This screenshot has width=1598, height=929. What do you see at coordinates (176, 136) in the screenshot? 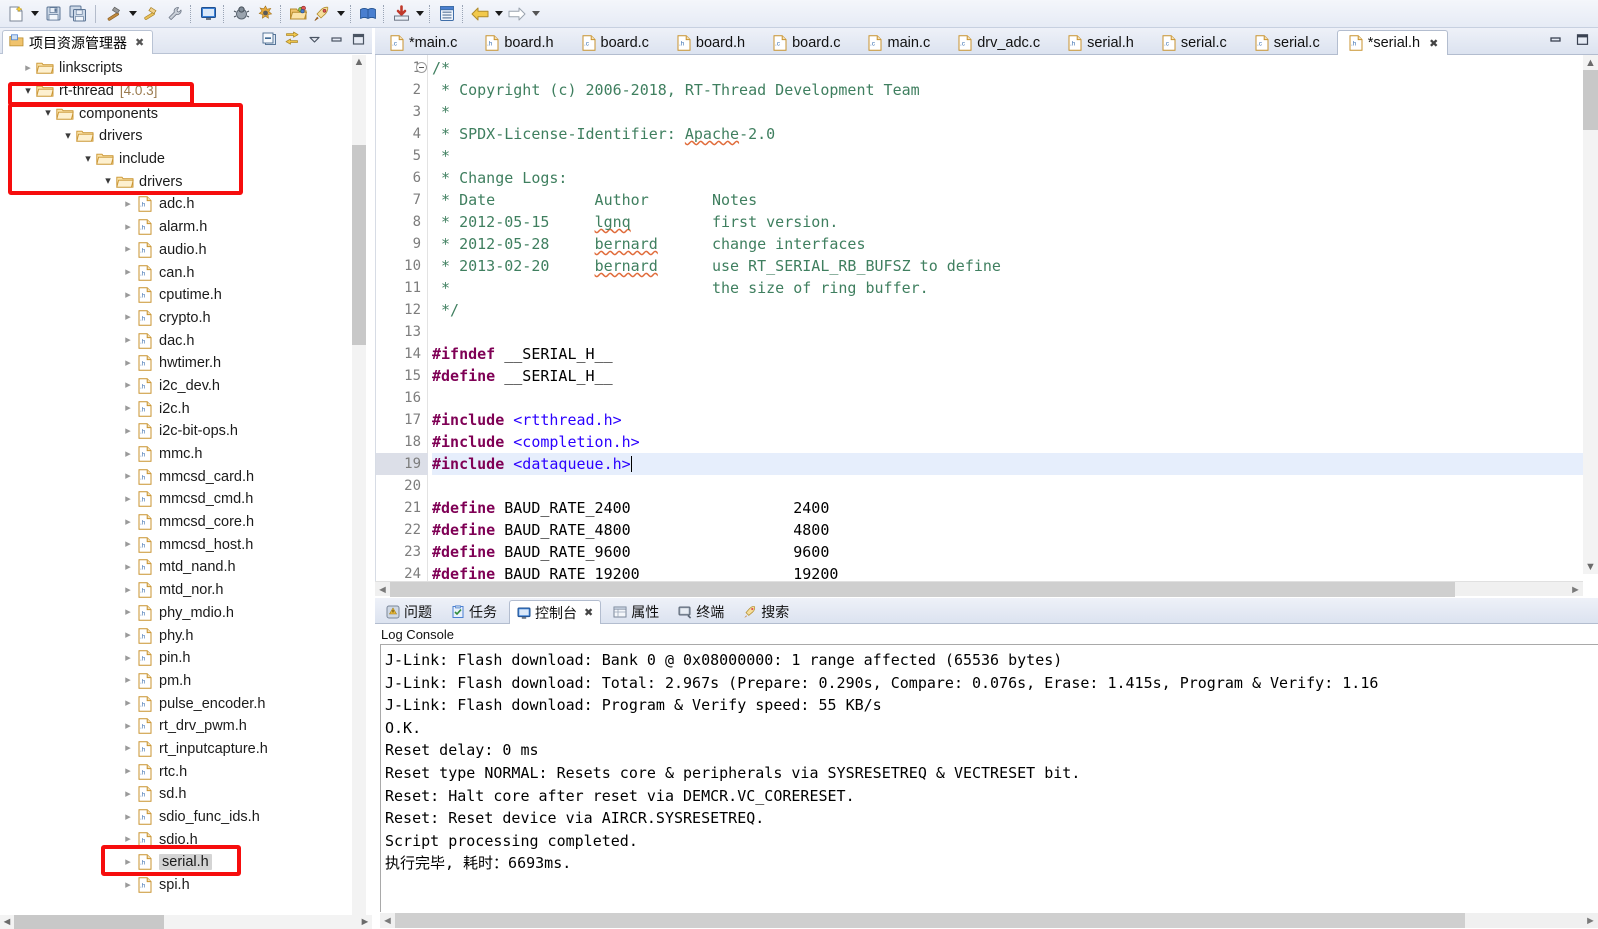
I see `tree-item-drivers: ▾ drivers` at bounding box center [176, 136].